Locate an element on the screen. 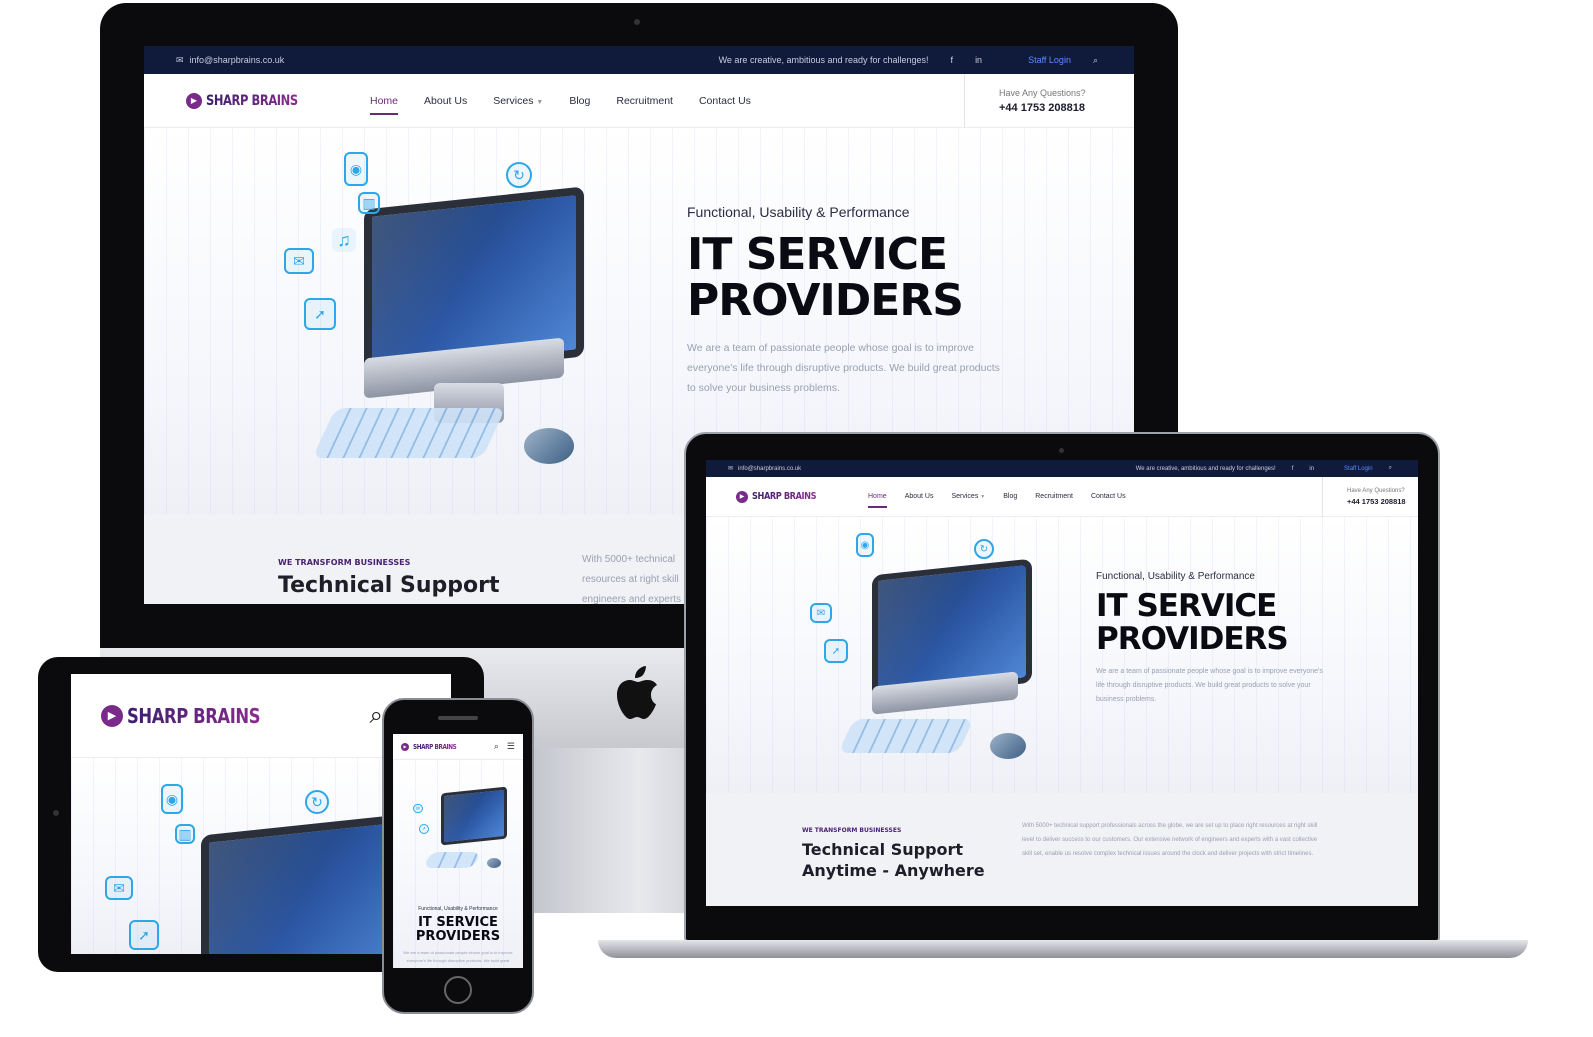 The image size is (1593, 1037). hero-computer-illustration: ◉ ✉ ➚ ↻ ♫ ▥ is located at coordinates (444, 318).